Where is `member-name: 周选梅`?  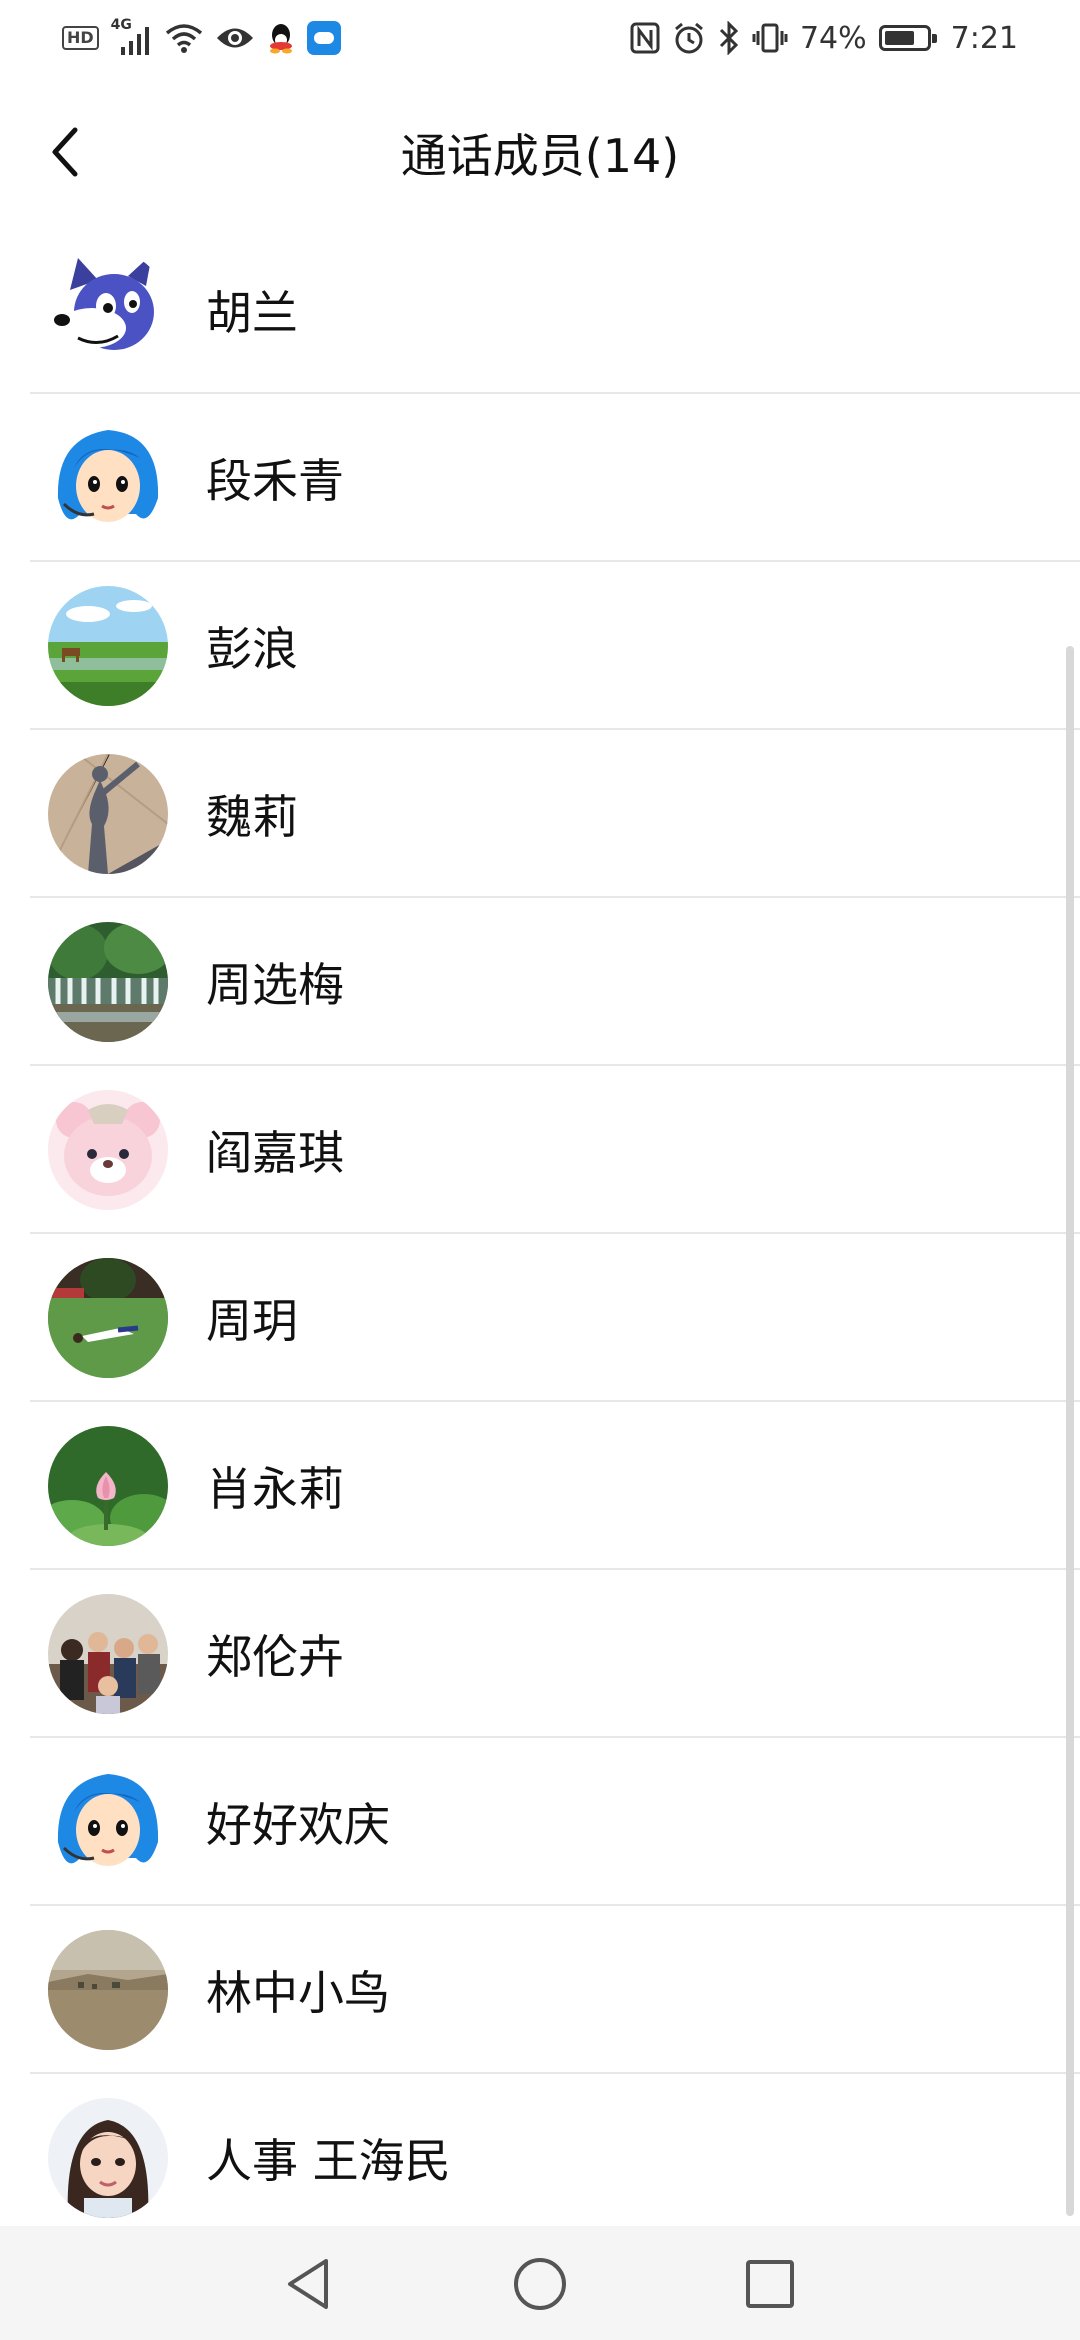 member-name: 周选梅 is located at coordinates (275, 985).